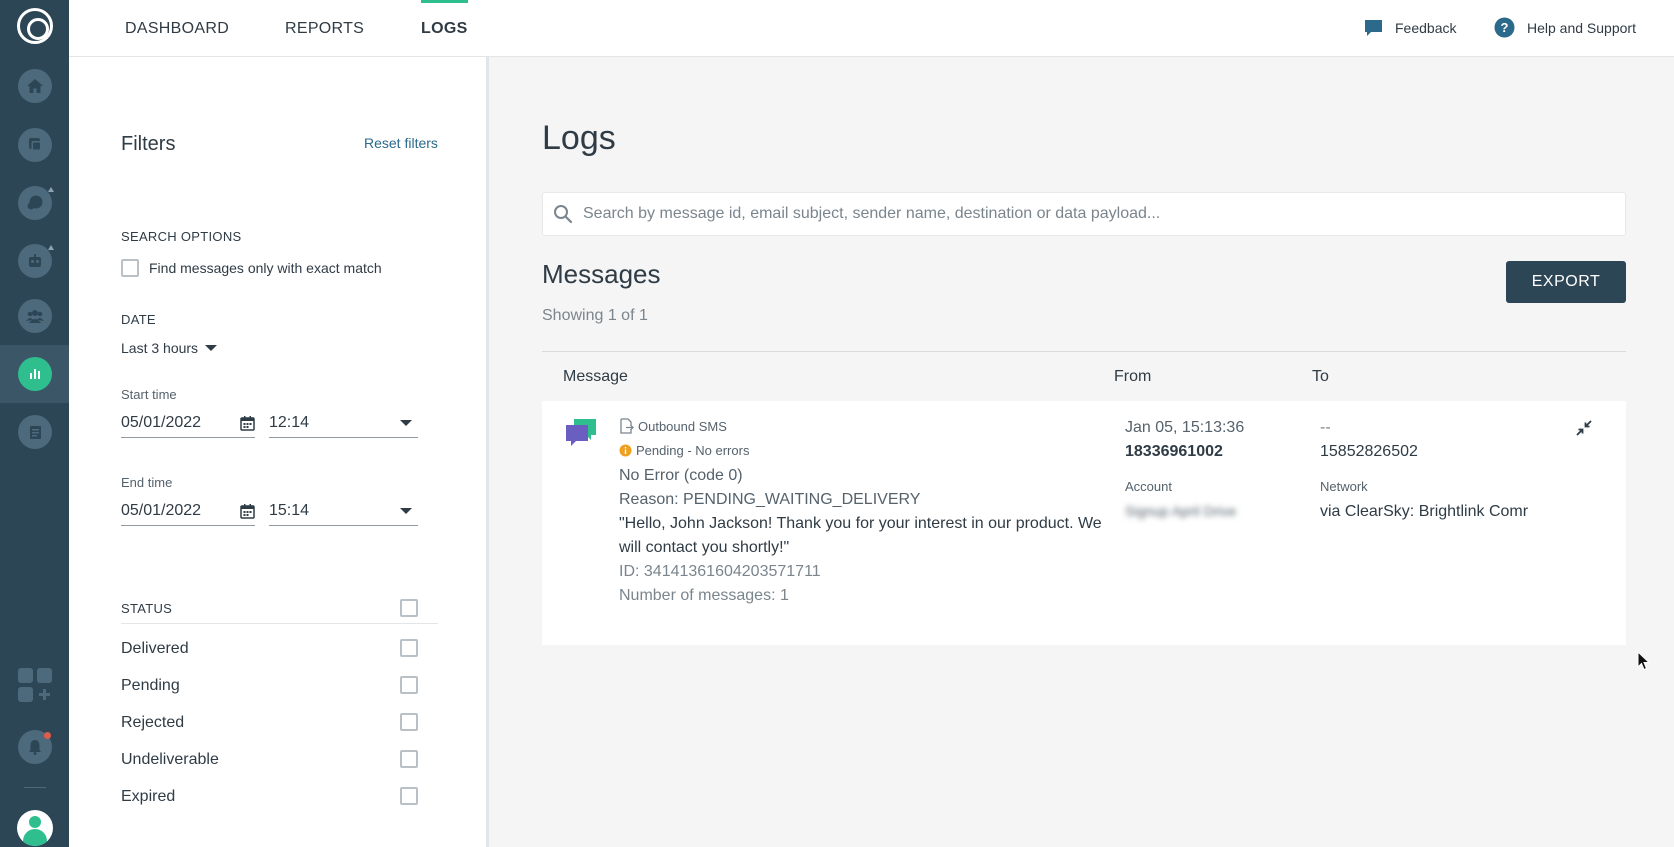 The width and height of the screenshot is (1674, 847). Describe the element at coordinates (181, 236) in the screenshot. I see `search-options-heading: SEARCH OPTIONS` at that location.